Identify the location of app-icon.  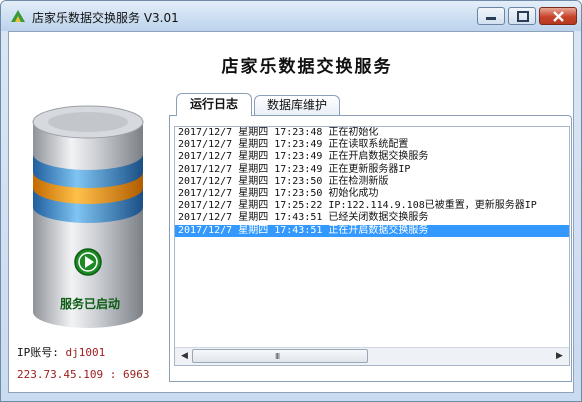
(18, 16).